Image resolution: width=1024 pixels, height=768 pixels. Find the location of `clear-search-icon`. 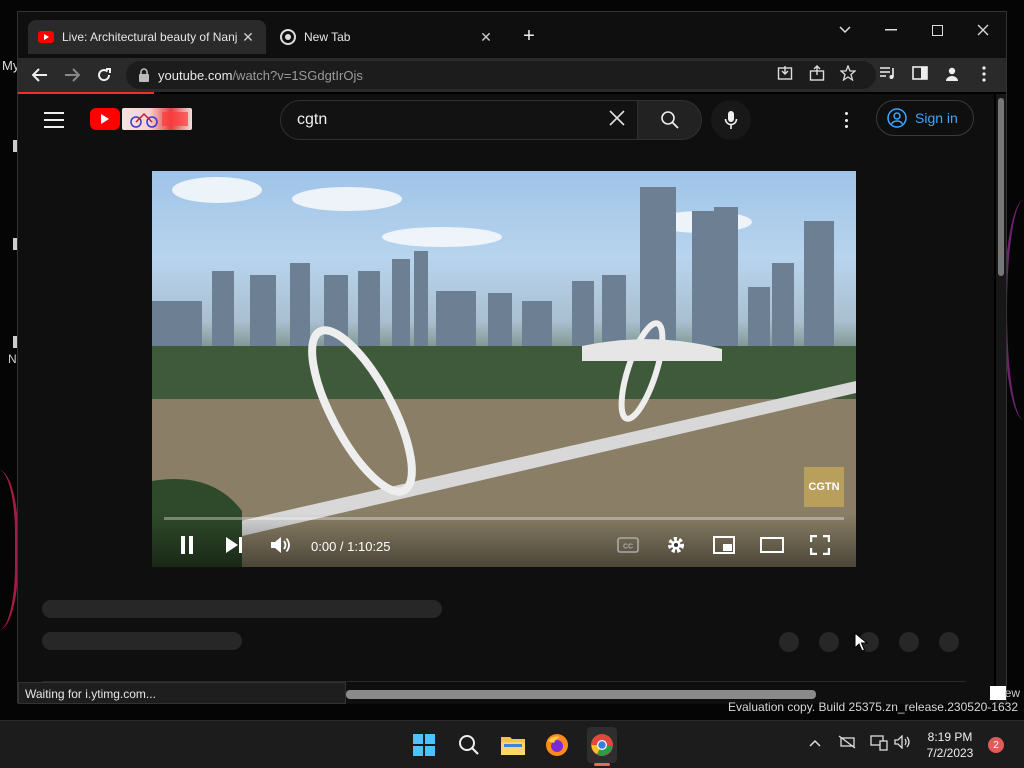

clear-search-icon is located at coordinates (617, 120).